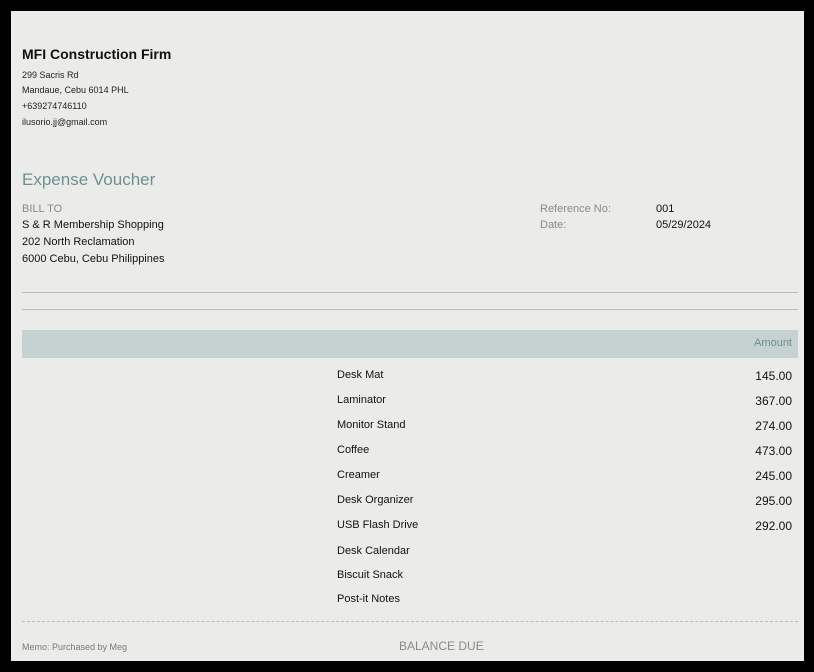 This screenshot has height=672, width=814. I want to click on company-email: ilusorio.jj@gmail.com, so click(65, 122).